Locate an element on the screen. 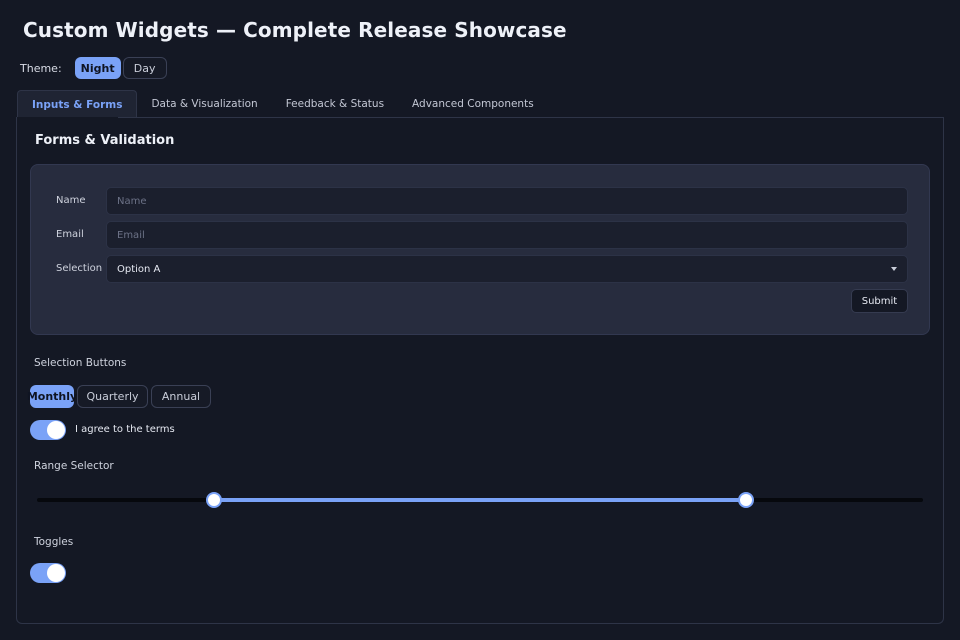 The image size is (960, 640). tab-advanced-components: Advanced Components is located at coordinates (473, 104).